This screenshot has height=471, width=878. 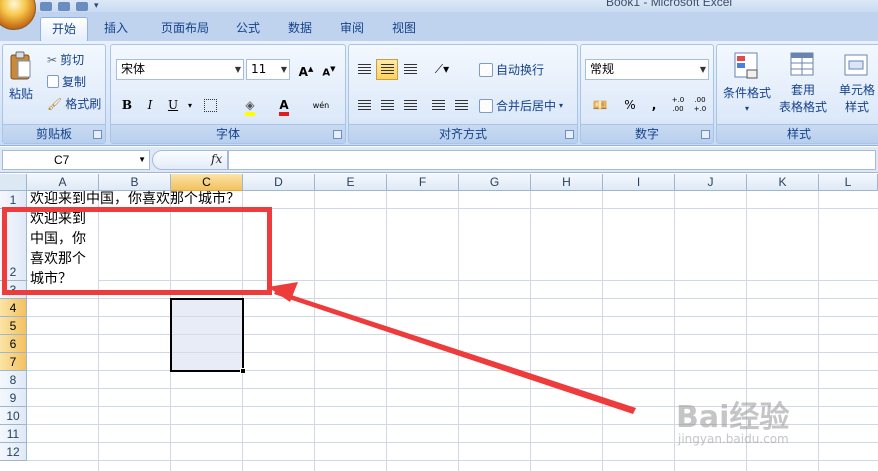 I want to click on font-name-value: 宋体, so click(x=133, y=69).